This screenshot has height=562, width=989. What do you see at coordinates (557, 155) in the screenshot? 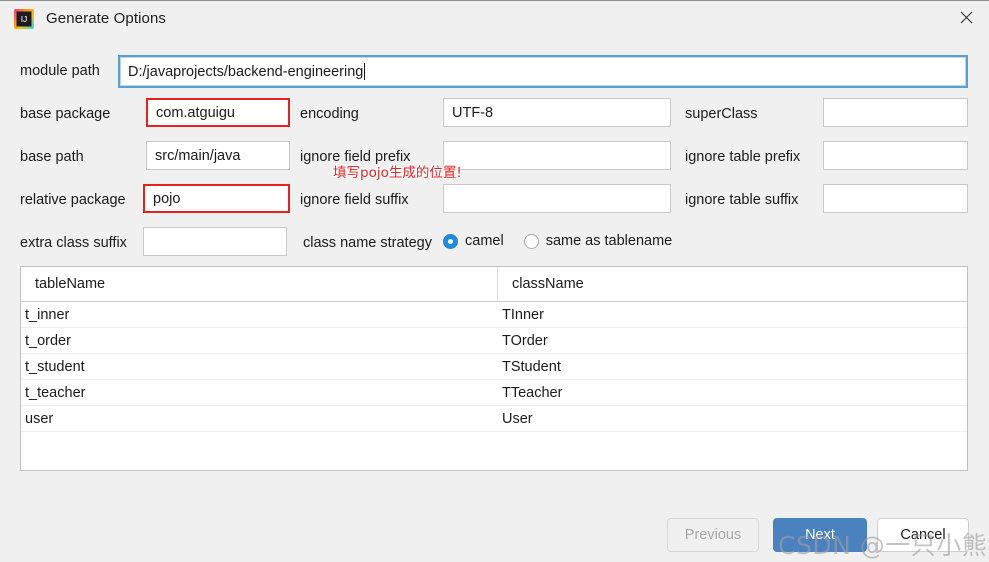
I see `ignore-field-prefix-input` at bounding box center [557, 155].